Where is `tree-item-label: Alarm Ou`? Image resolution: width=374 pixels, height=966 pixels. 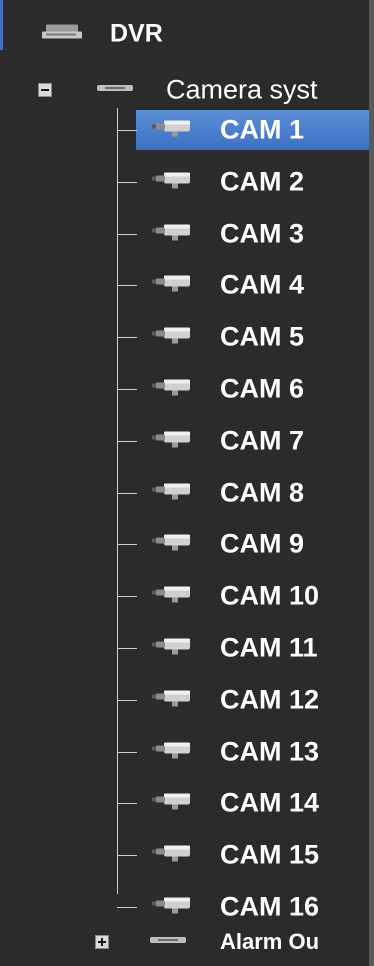
tree-item-label: Alarm Ou is located at coordinates (270, 941).